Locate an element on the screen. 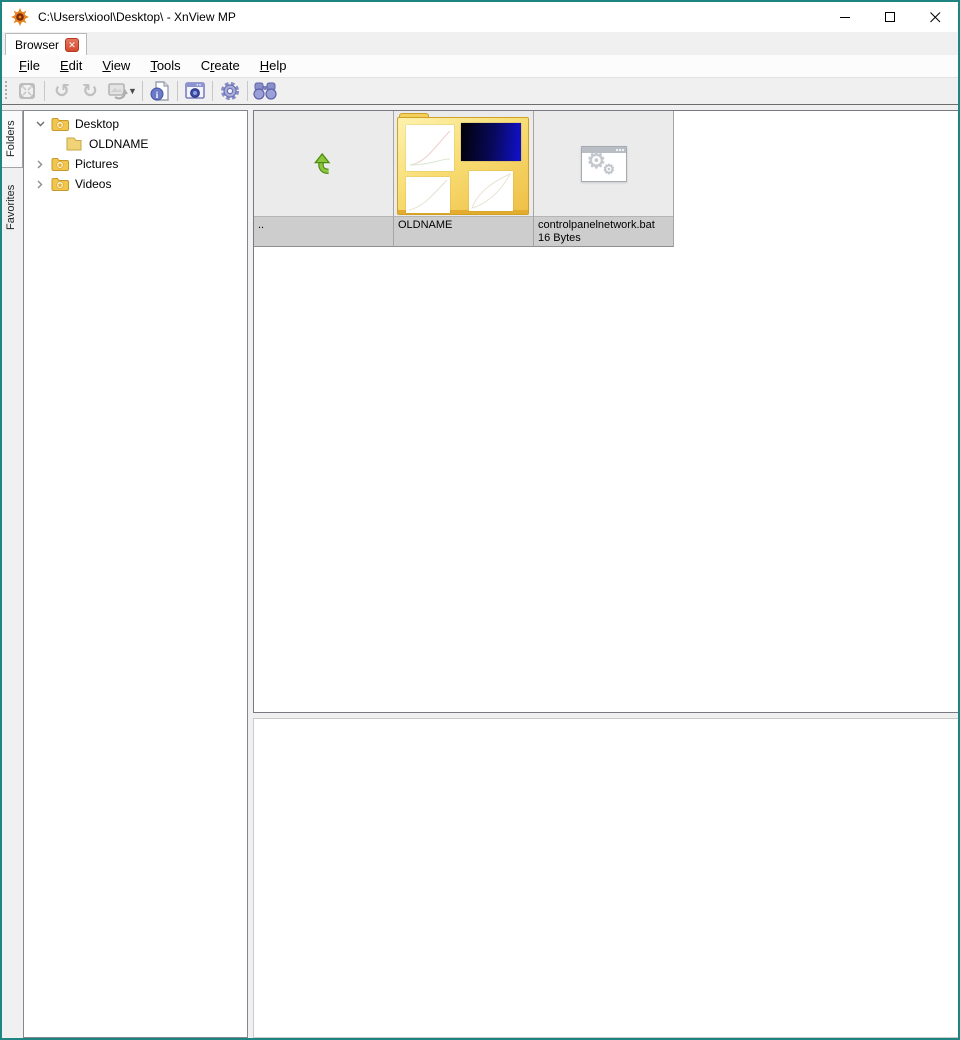 This screenshot has height=1040, width=960. tree-item-label: Videos is located at coordinates (93, 184).